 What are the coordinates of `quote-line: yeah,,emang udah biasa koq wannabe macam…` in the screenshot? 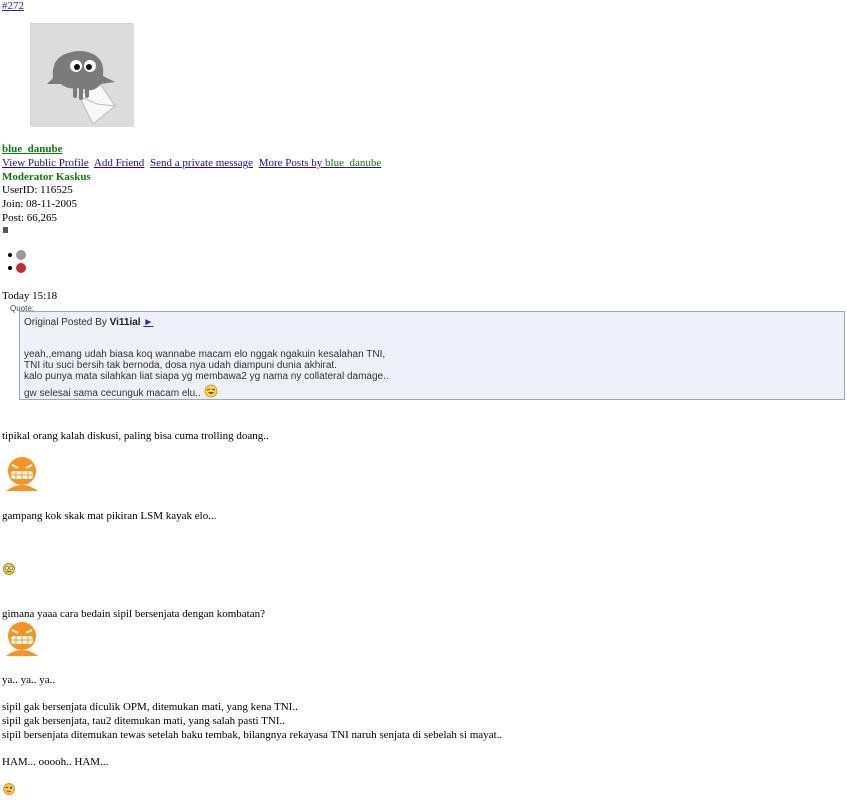 It's located at (205, 354).